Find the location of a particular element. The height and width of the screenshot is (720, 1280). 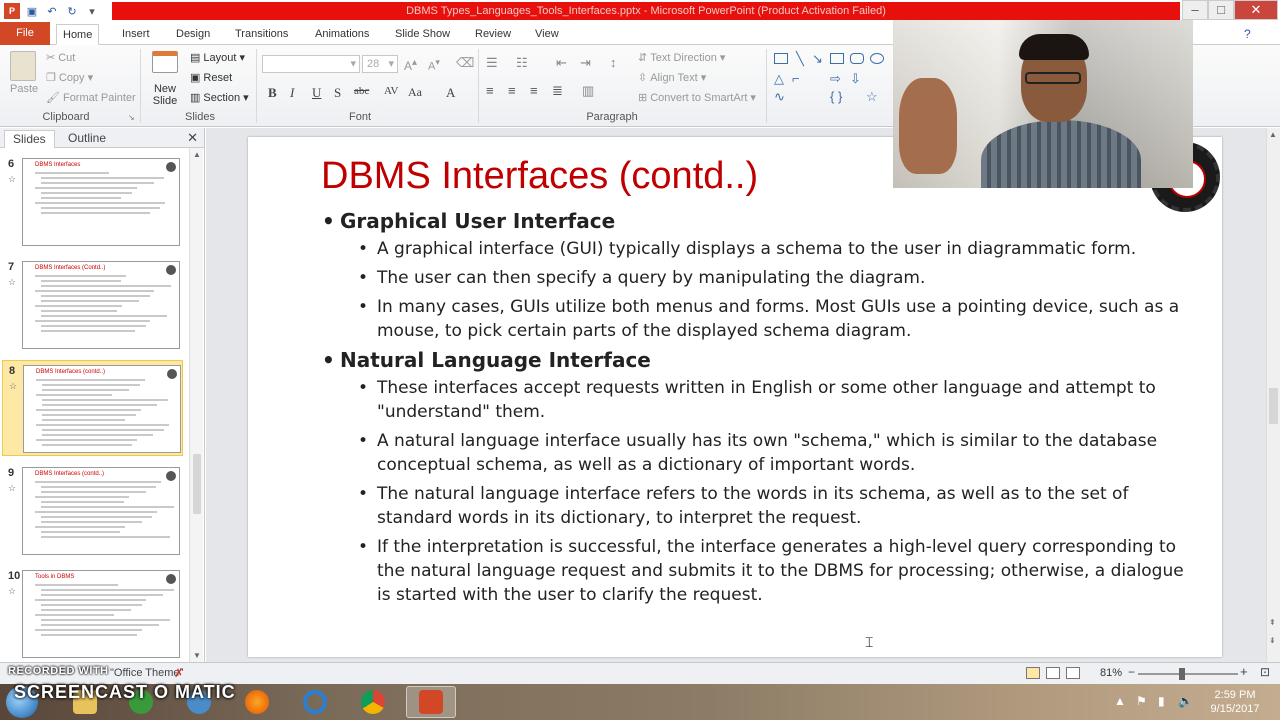

minimize-button: – is located at coordinates (1195, 10).